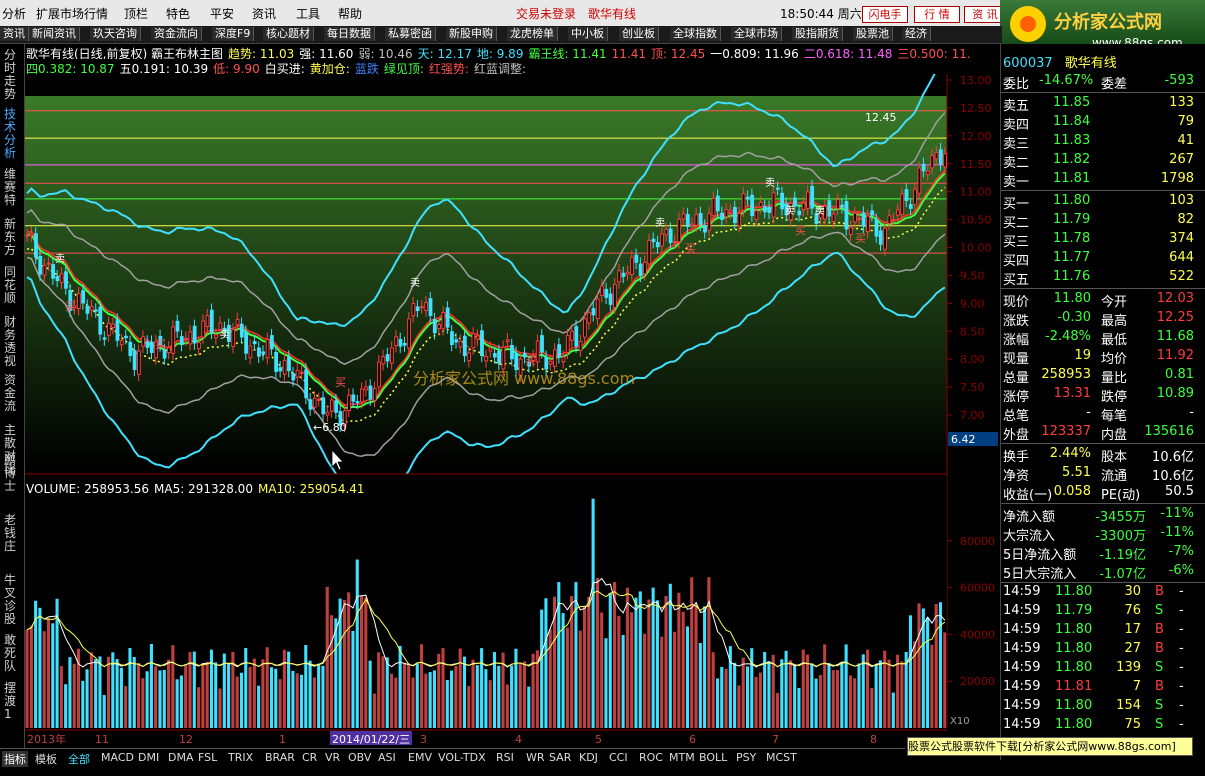 The width and height of the screenshot is (1205, 776). Describe the element at coordinates (462, 757) in the screenshot. I see `indicator-tab: VOL-TDX` at that location.